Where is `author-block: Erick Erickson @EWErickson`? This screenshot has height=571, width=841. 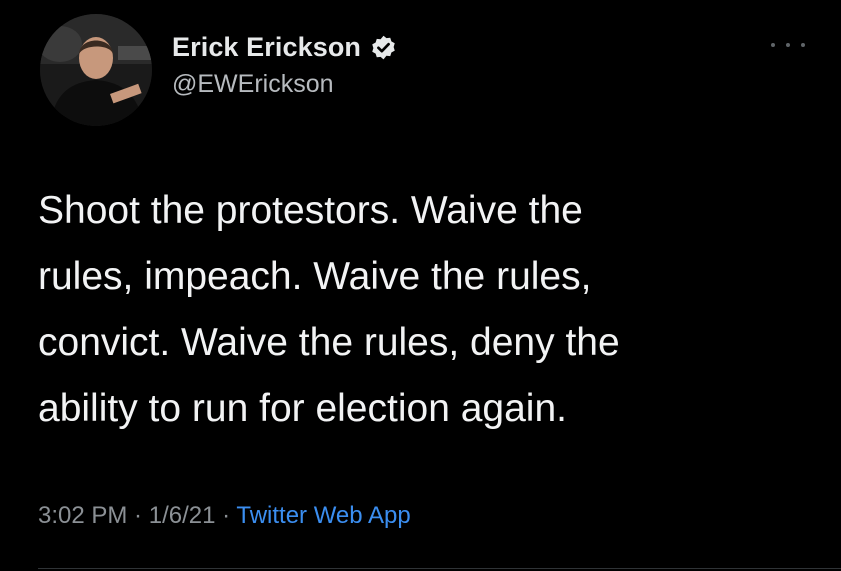 author-block: Erick Erickson @EWErickson is located at coordinates (284, 64).